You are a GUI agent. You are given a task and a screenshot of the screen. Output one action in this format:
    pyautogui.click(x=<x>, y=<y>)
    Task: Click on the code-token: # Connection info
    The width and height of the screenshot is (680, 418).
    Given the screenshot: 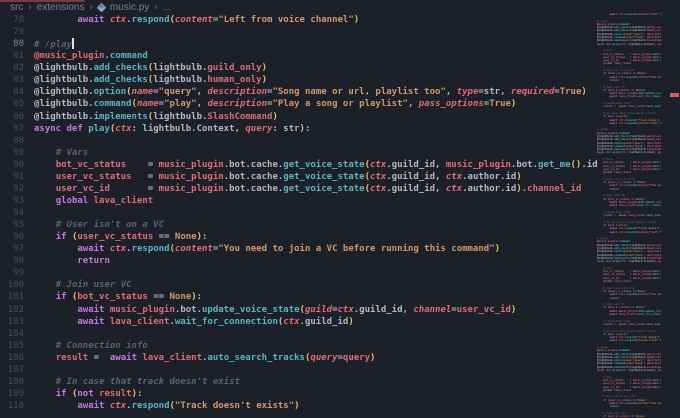 What is the action you would take?
    pyautogui.click(x=101, y=345)
    